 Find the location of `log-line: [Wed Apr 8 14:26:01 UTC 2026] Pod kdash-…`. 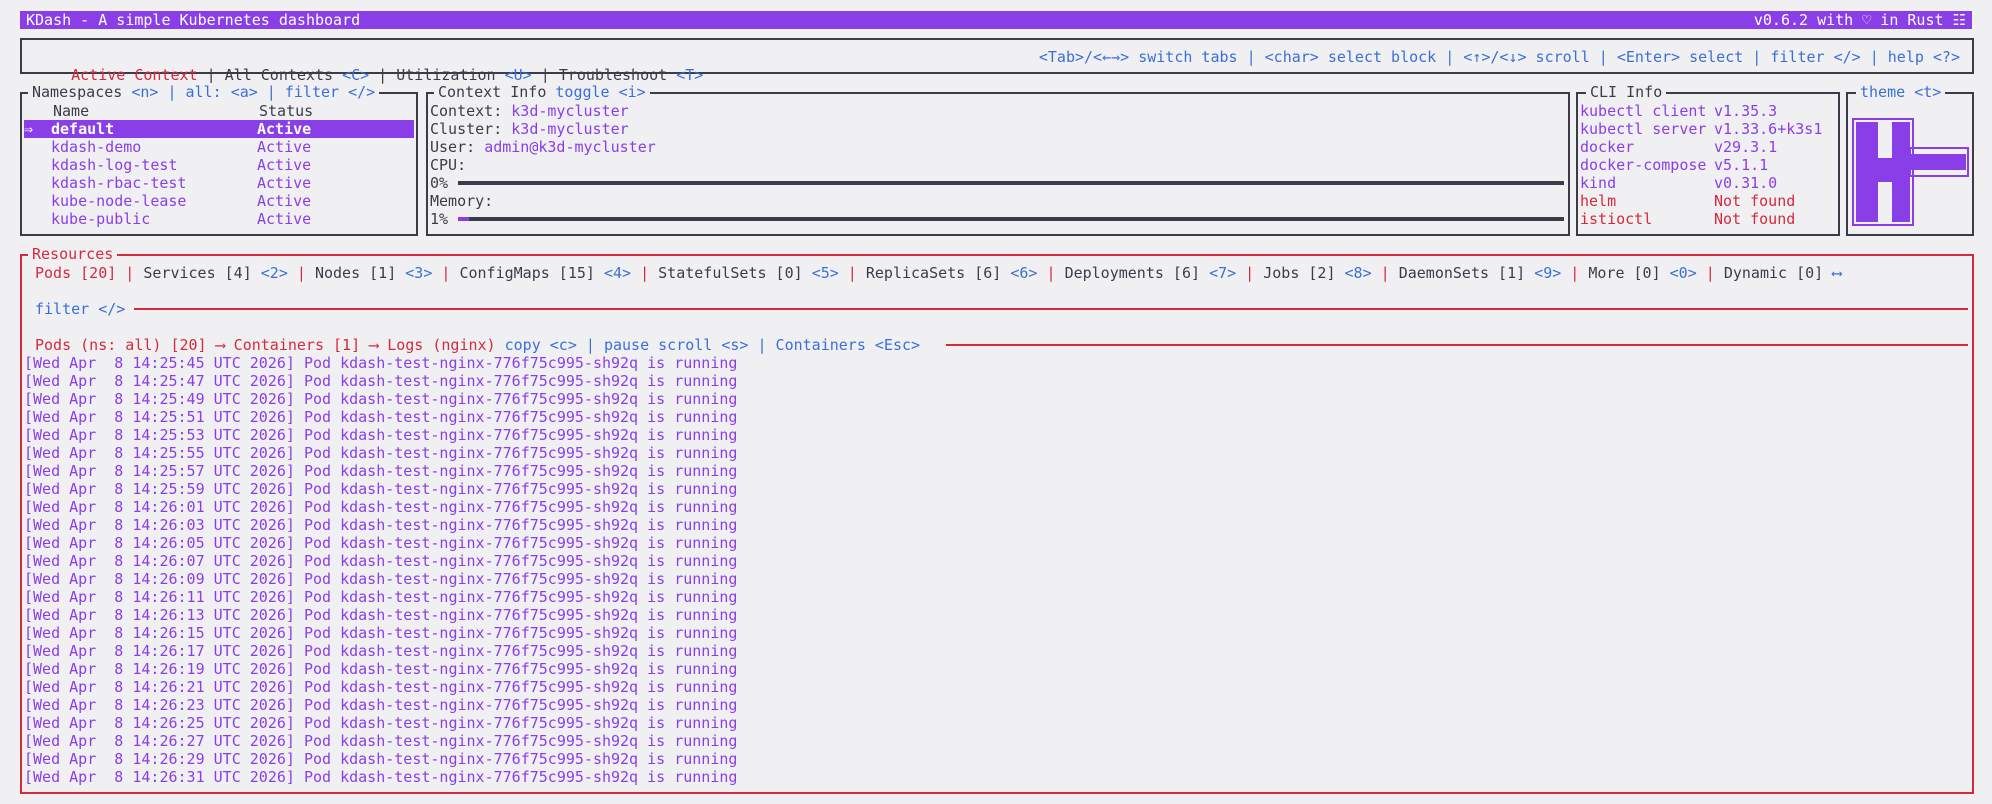

log-line: [Wed Apr 8 14:26:01 UTC 2026] Pod kdash-… is located at coordinates (381, 507).